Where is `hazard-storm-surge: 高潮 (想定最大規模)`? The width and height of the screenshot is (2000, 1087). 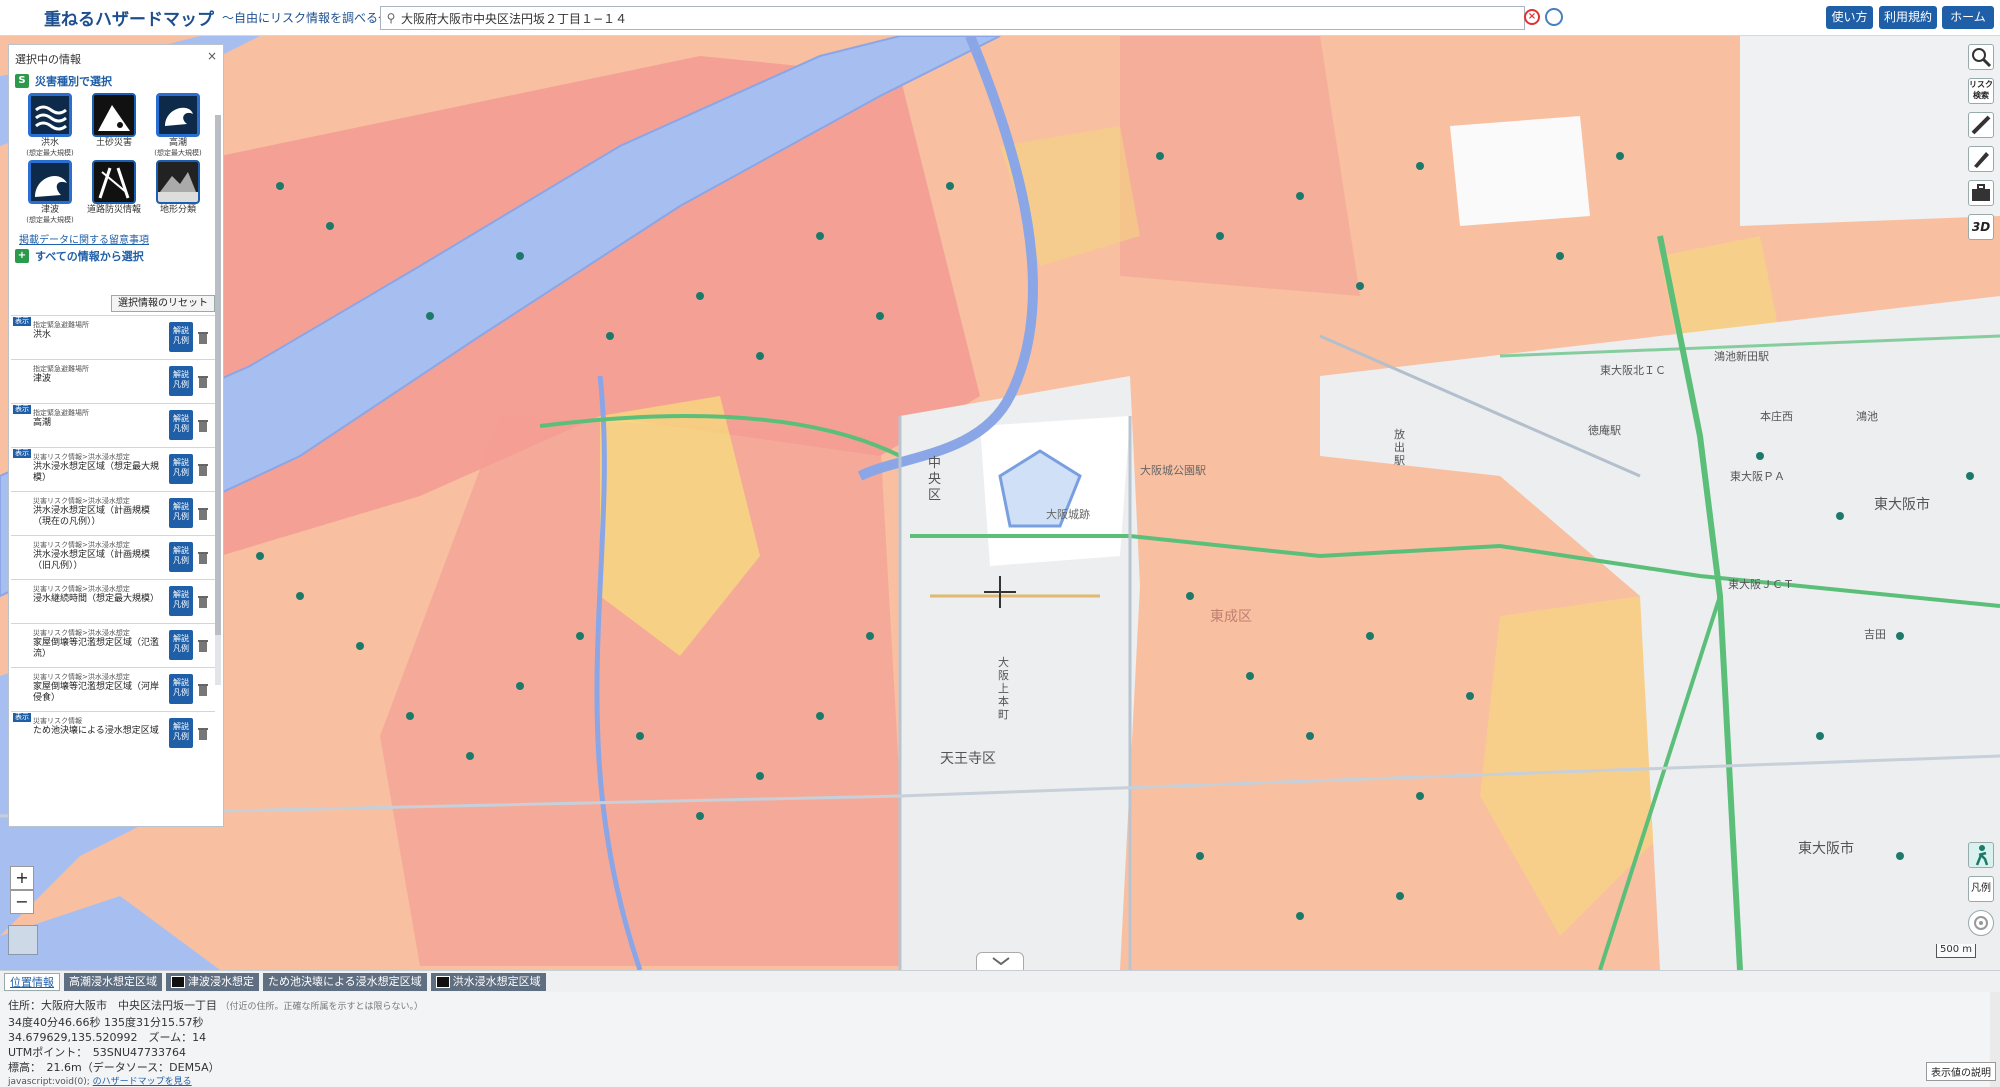 hazard-storm-surge: 高潮 (想定最大規模) is located at coordinates (178, 125).